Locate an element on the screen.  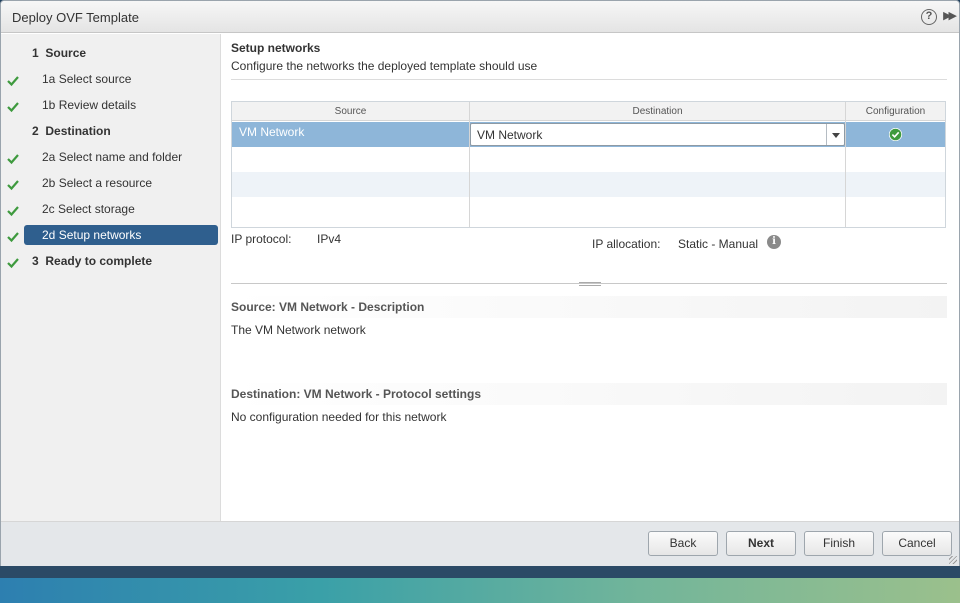
step-label: Review details is located at coordinates (97, 105).